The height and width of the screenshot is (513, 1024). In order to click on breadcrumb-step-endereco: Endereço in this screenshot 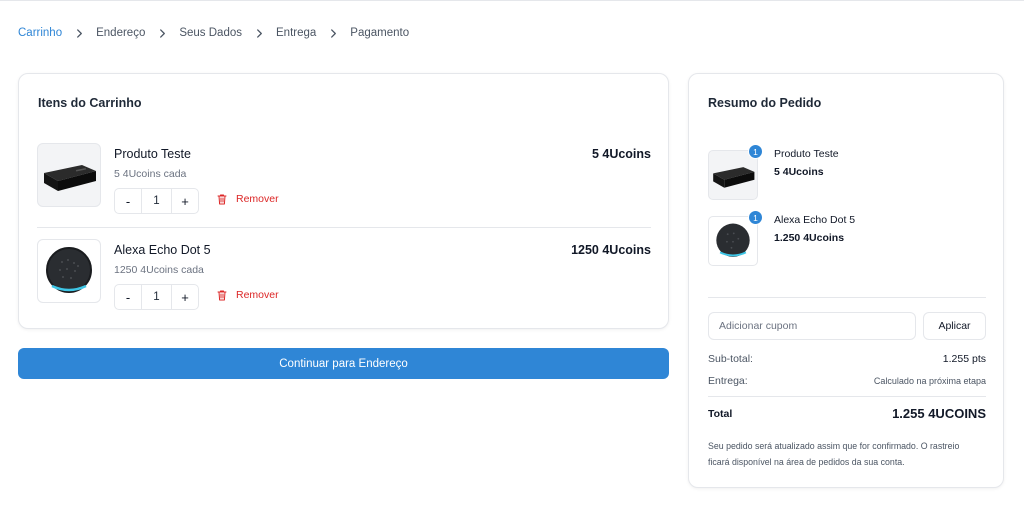, I will do `click(120, 33)`.